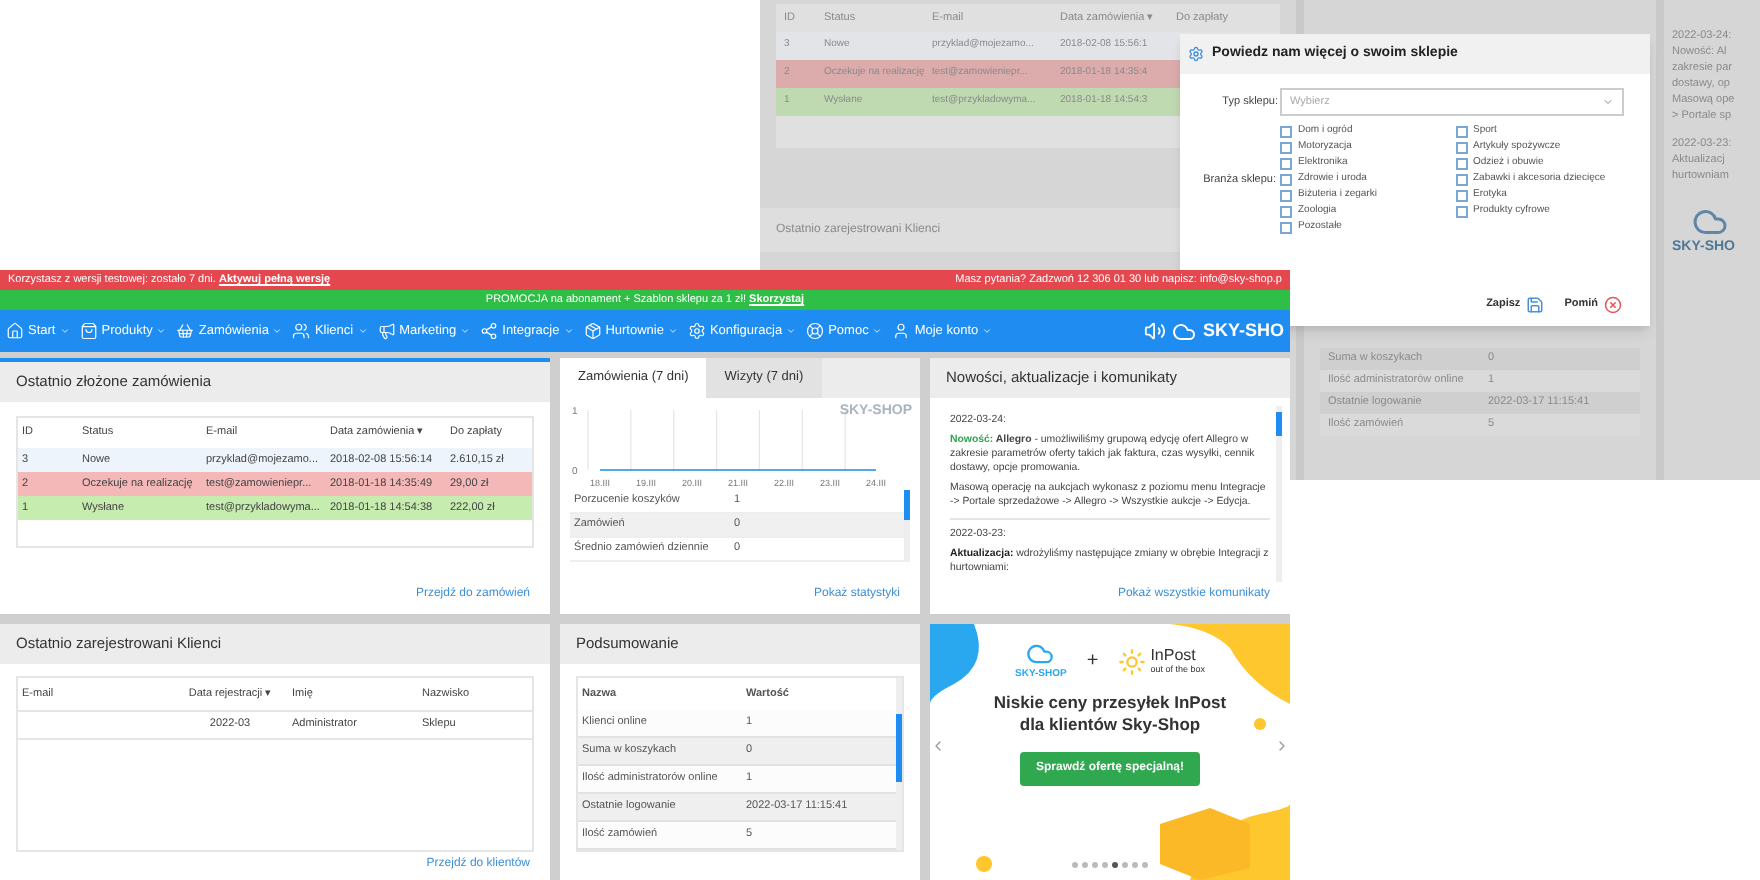 The image size is (1760, 880). What do you see at coordinates (1174, 654) in the screenshot?
I see `logo-text: InPost` at bounding box center [1174, 654].